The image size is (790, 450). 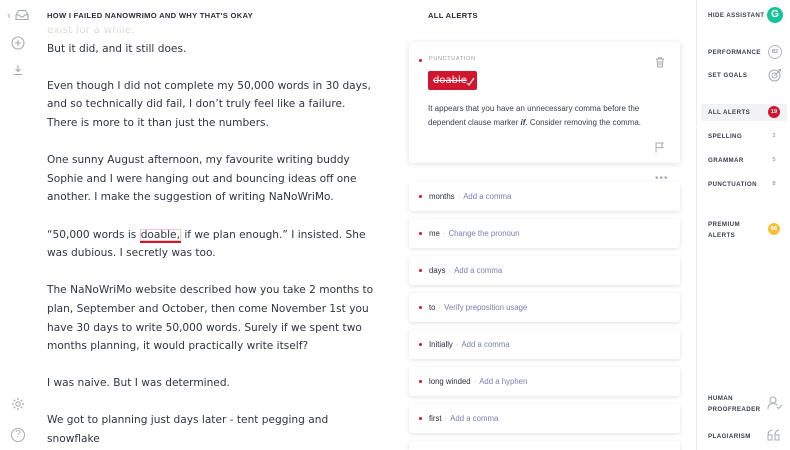 What do you see at coordinates (774, 184) in the screenshot?
I see `punctuation-count: 8` at bounding box center [774, 184].